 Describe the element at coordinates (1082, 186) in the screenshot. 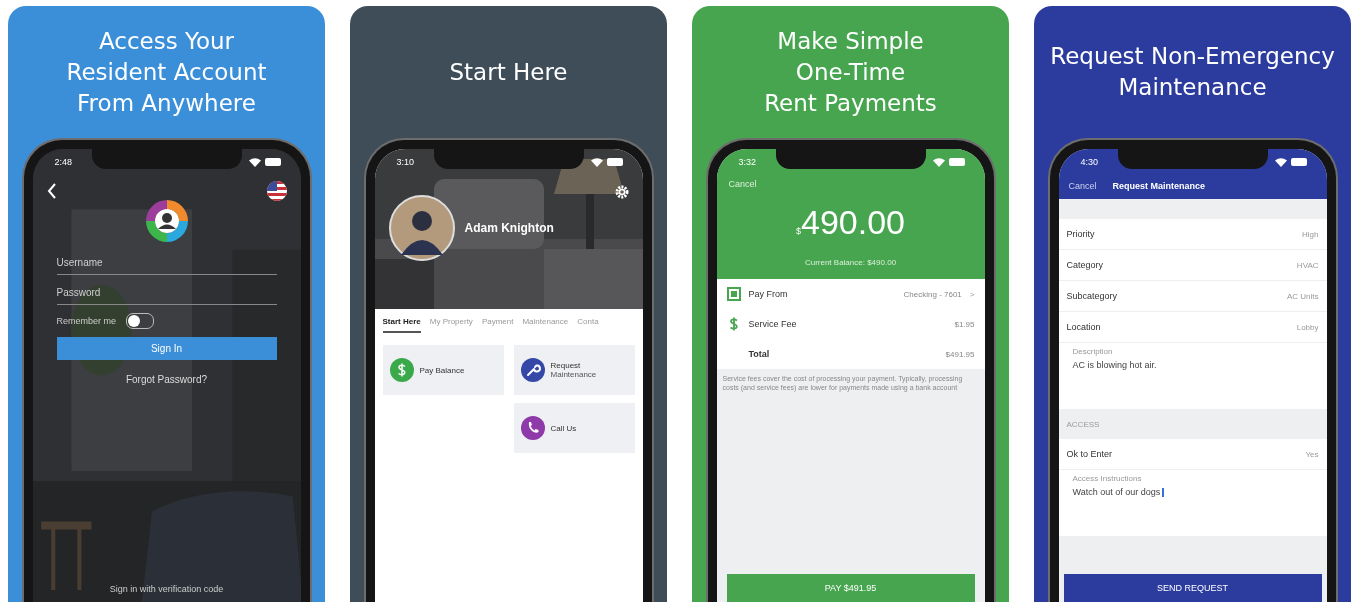

I see `cancel-link: Cancel` at that location.